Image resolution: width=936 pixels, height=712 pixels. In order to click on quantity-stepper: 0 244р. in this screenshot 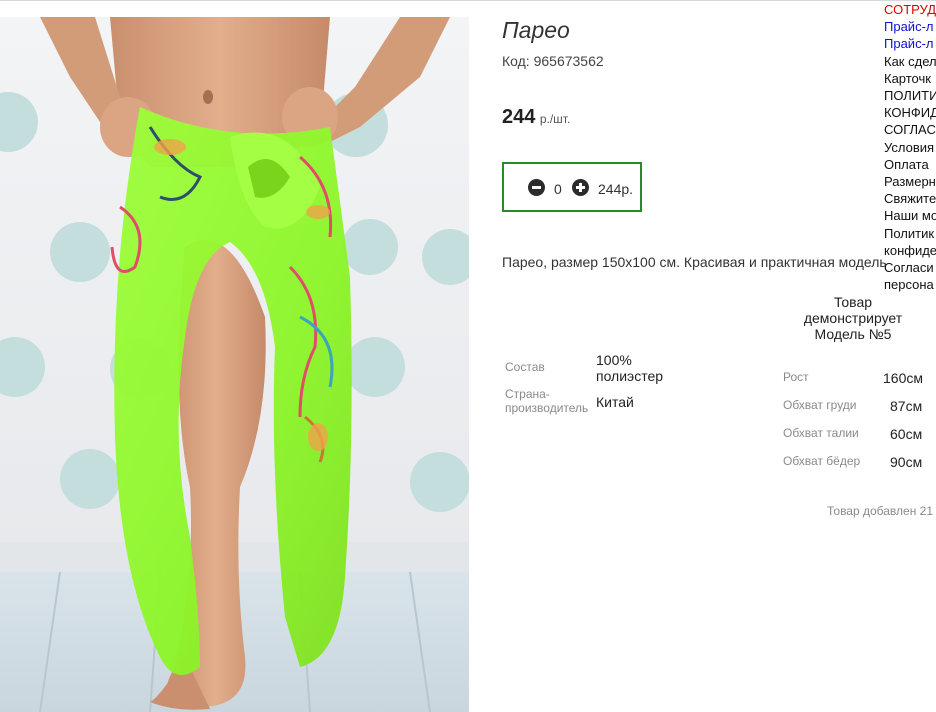, I will do `click(572, 187)`.